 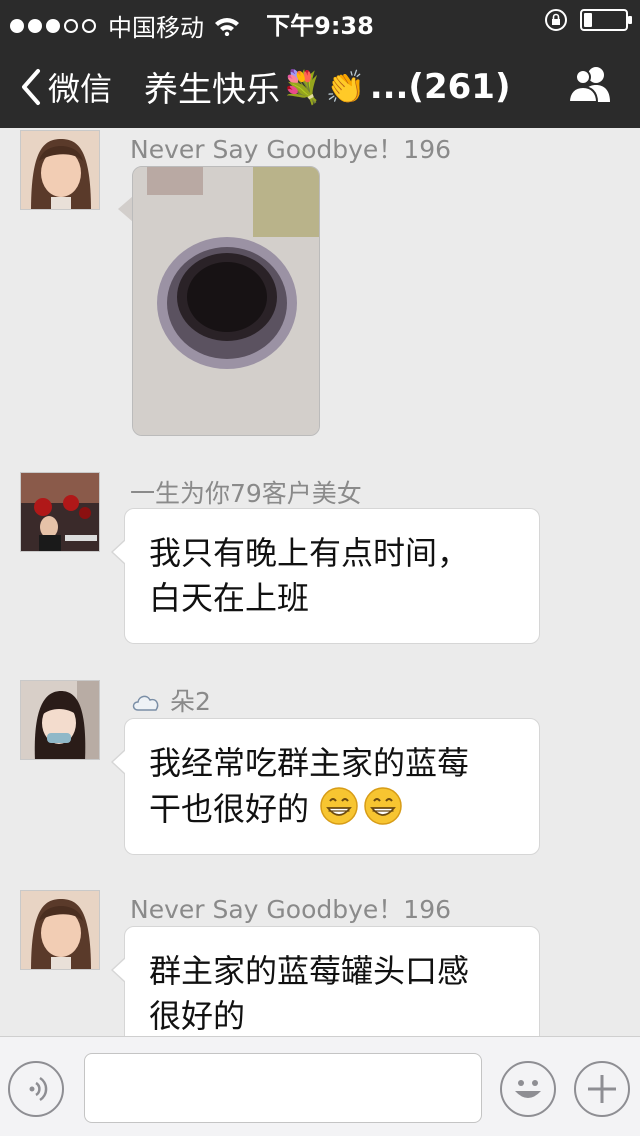 I want to click on chevron-left-icon, so click(x=31, y=87).